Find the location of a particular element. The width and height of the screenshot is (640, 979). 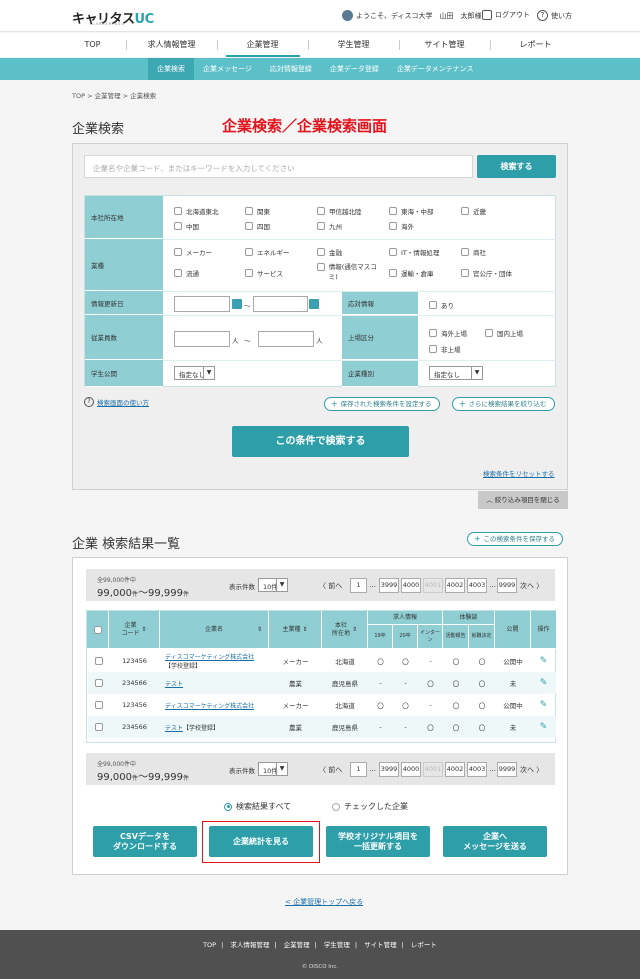

collapse-filters-button: ︿ 絞り込み項目を閉じる is located at coordinates (523, 500).